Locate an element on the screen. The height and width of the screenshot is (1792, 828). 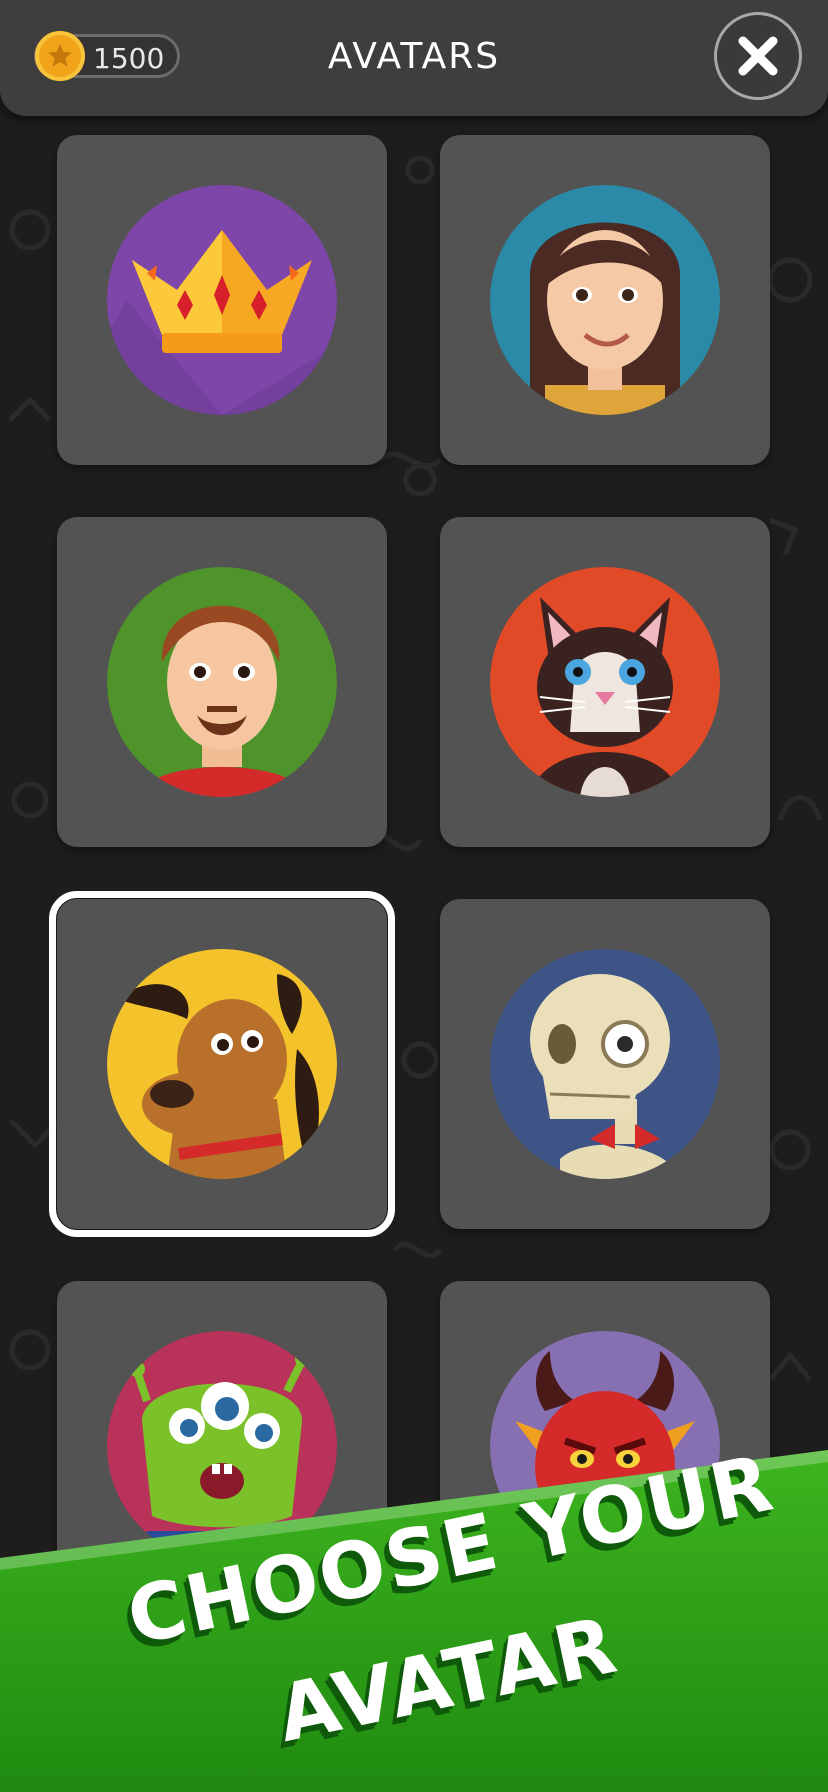
avatar-cat is located at coordinates (605, 682).